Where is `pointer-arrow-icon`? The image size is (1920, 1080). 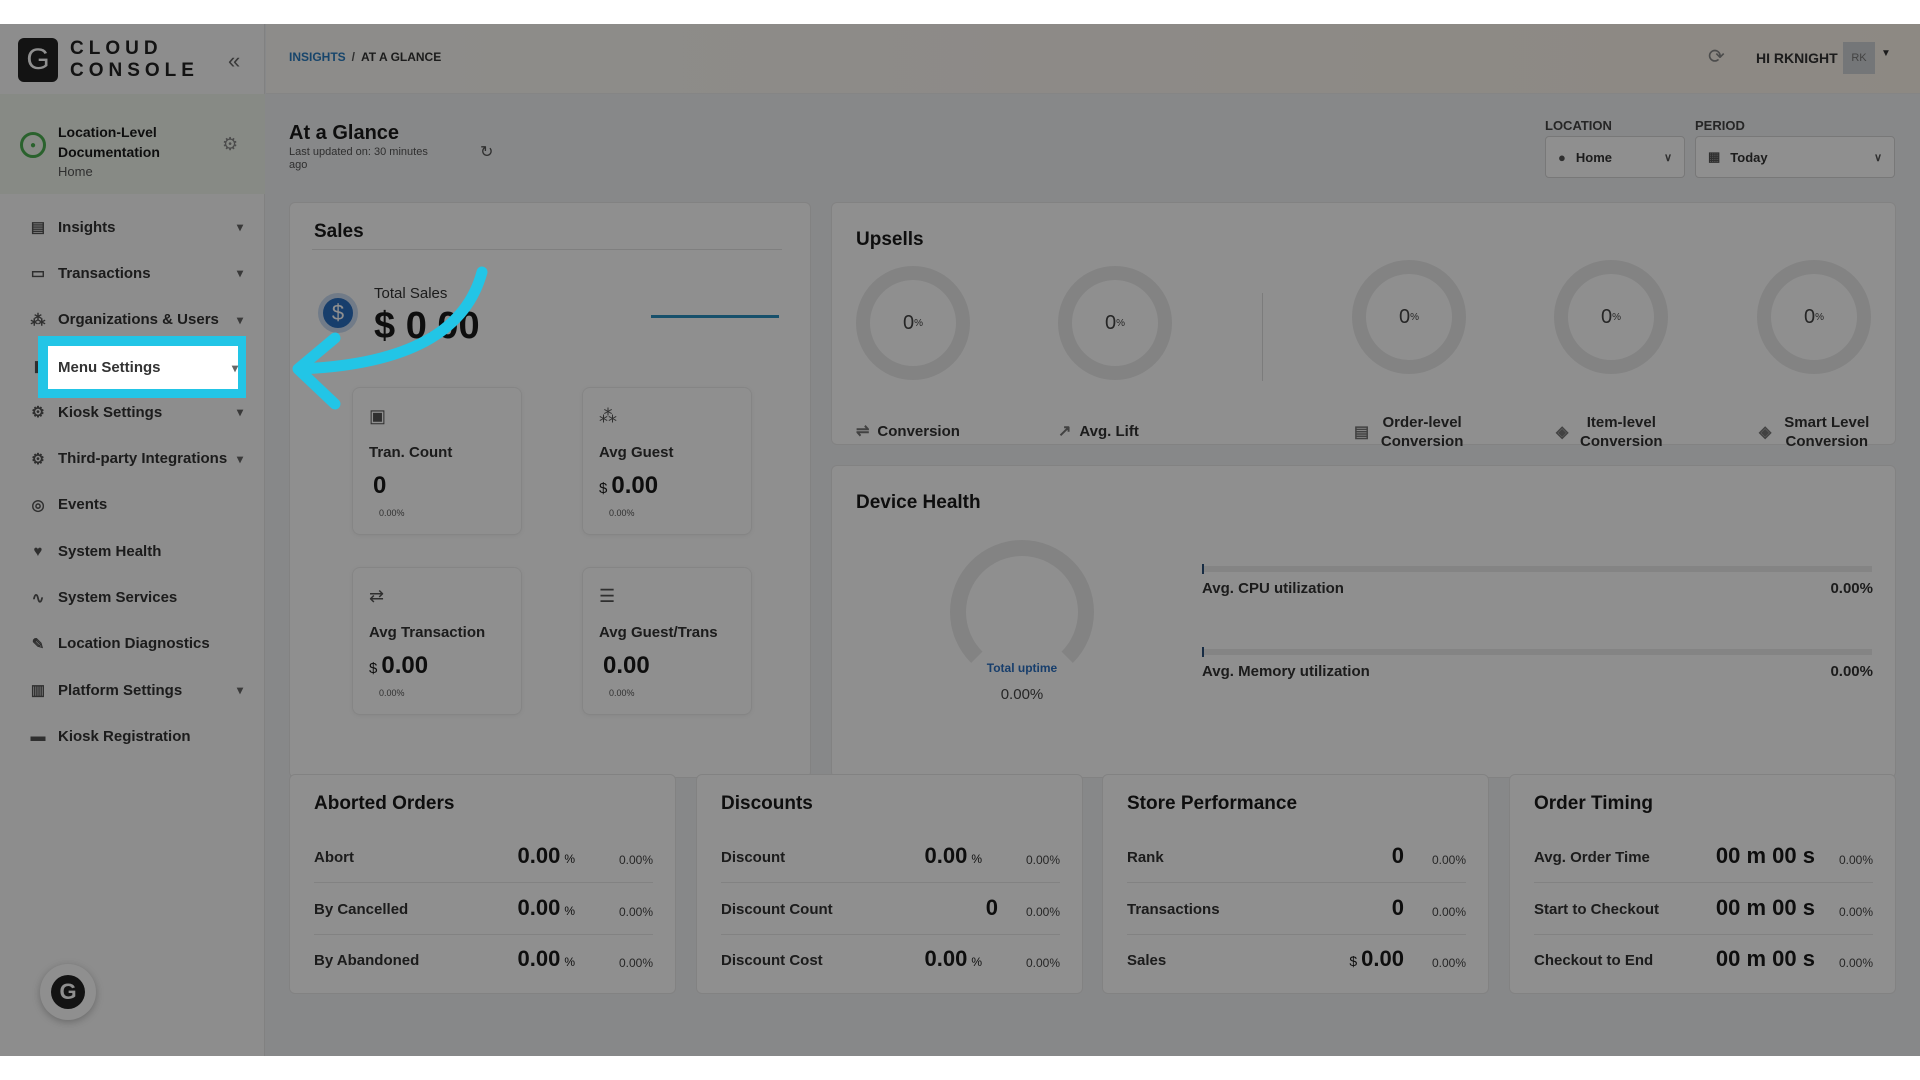 pointer-arrow-icon is located at coordinates (390, 338).